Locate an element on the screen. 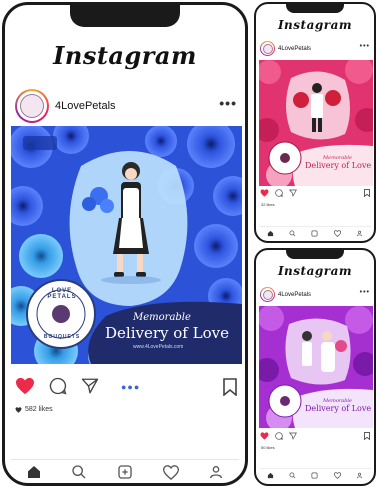 Image resolution: width=379 pixels, height=489 pixels. likes-count: 50 likes is located at coordinates (268, 447).